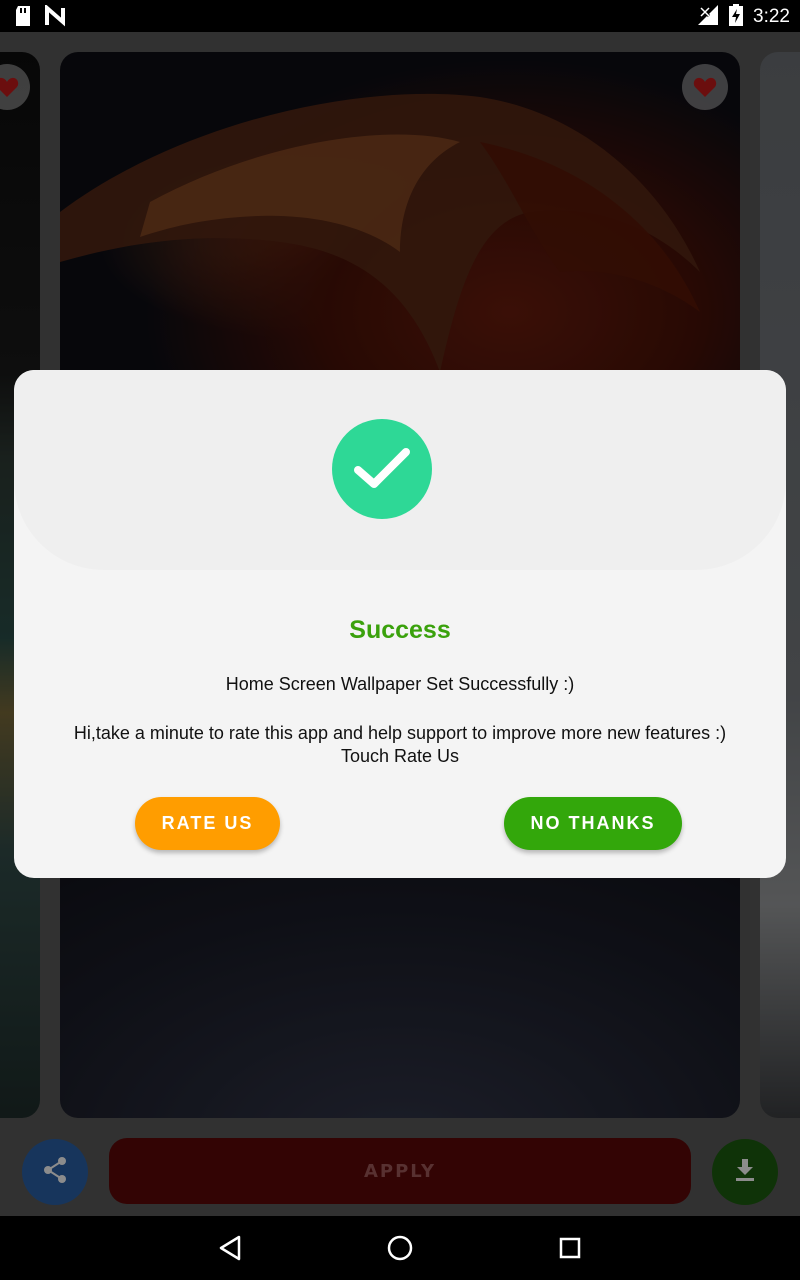 This screenshot has height=1280, width=800. Describe the element at coordinates (400, 16) in the screenshot. I see `status-bar: 3:22` at that location.